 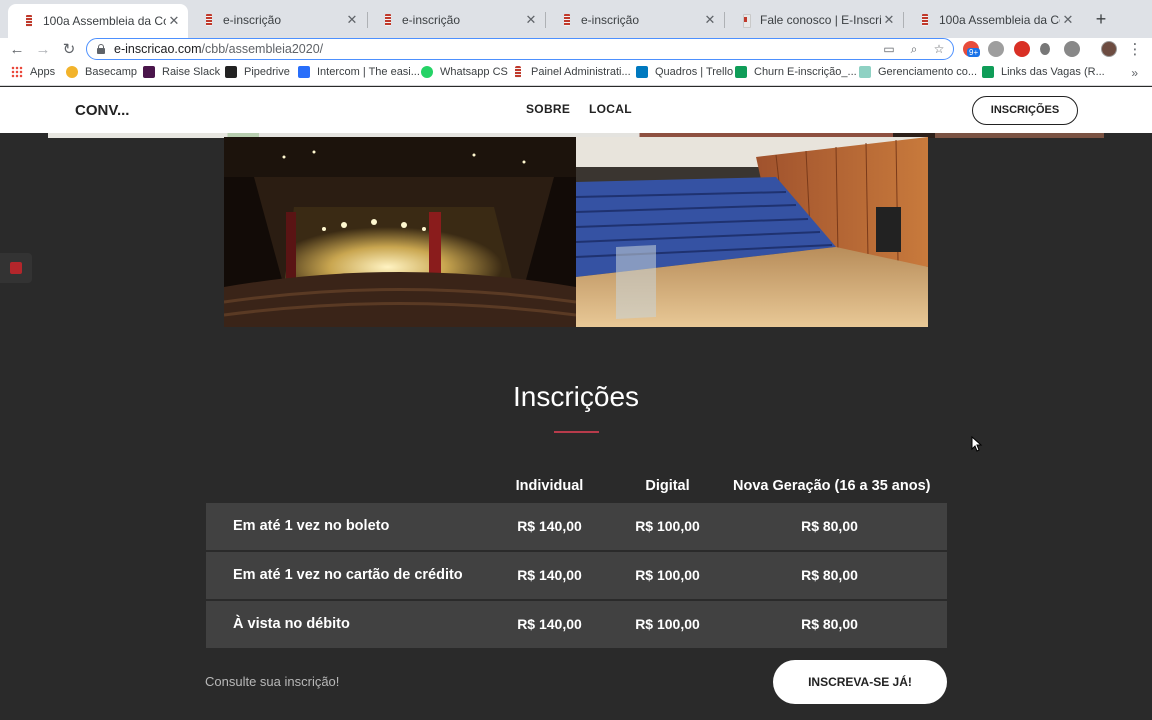 I want to click on reload-button: ↻, so click(x=69, y=50).